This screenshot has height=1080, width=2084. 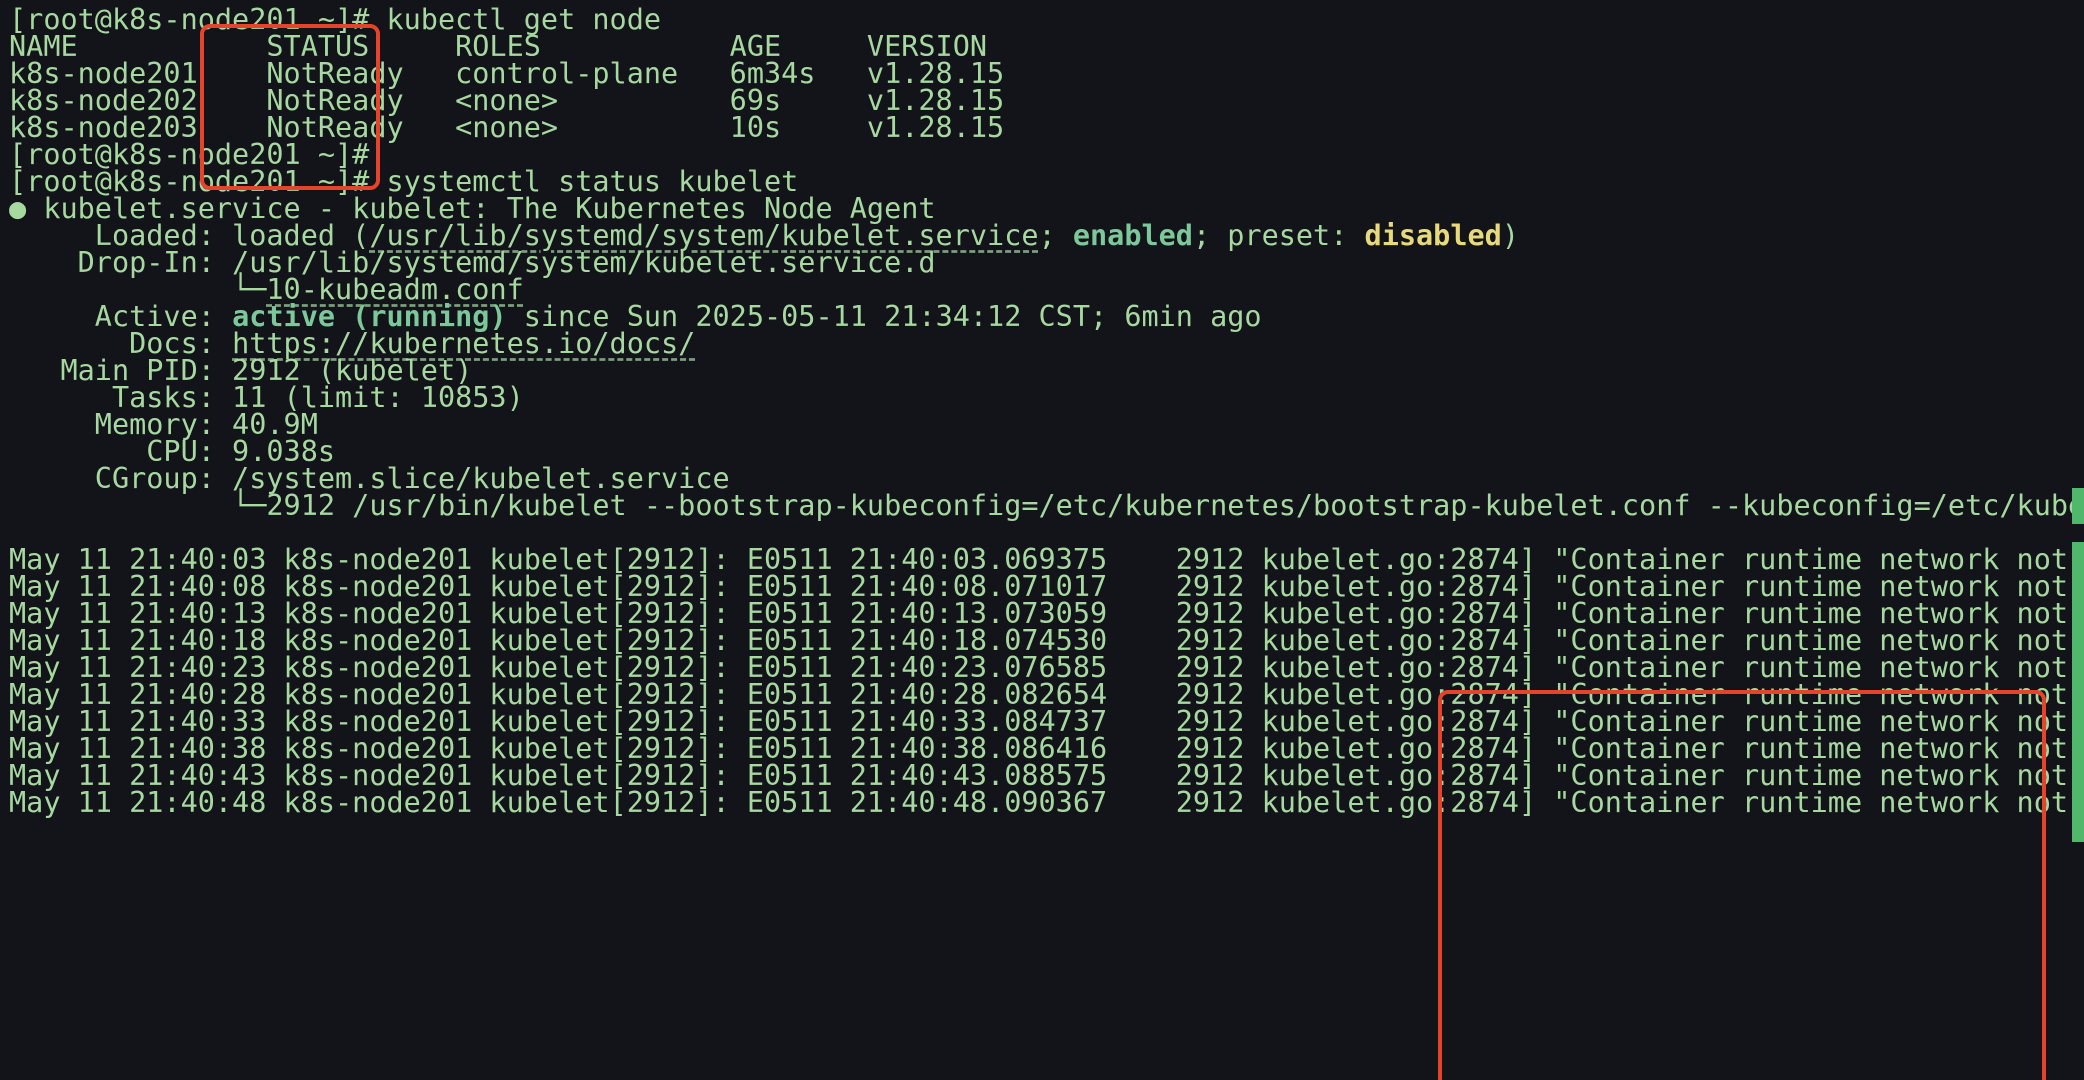 I want to click on preset-label: ; preset:, so click(x=1278, y=235).